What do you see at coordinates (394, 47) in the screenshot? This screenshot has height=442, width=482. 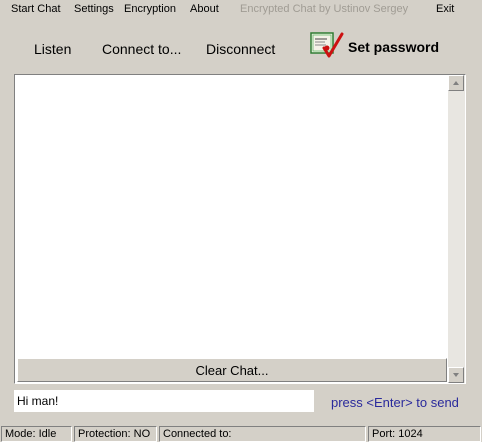 I see `set-password-label: Set password` at bounding box center [394, 47].